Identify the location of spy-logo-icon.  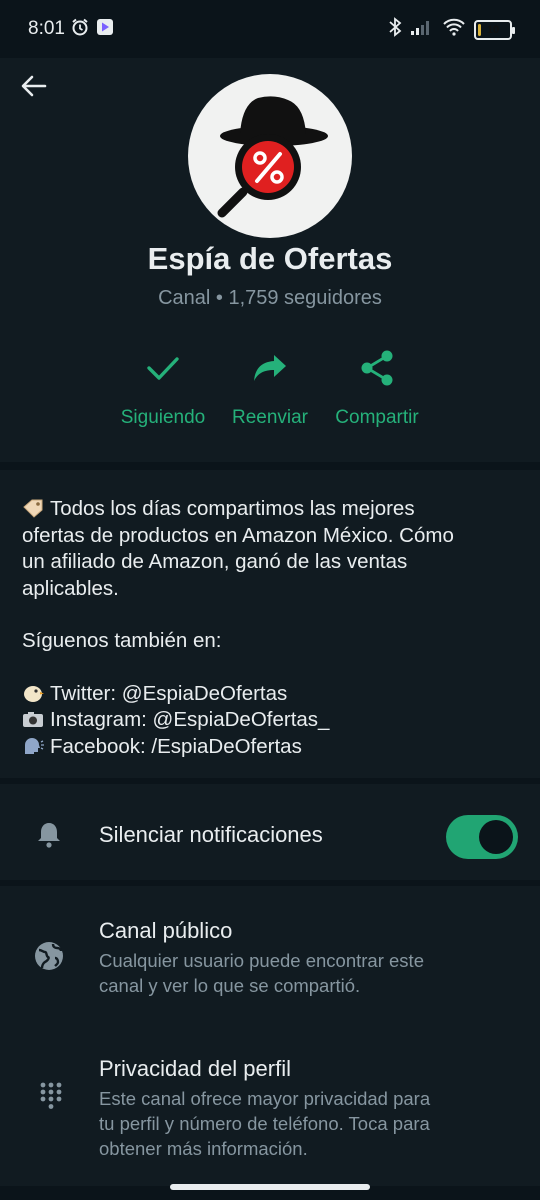
(272, 157).